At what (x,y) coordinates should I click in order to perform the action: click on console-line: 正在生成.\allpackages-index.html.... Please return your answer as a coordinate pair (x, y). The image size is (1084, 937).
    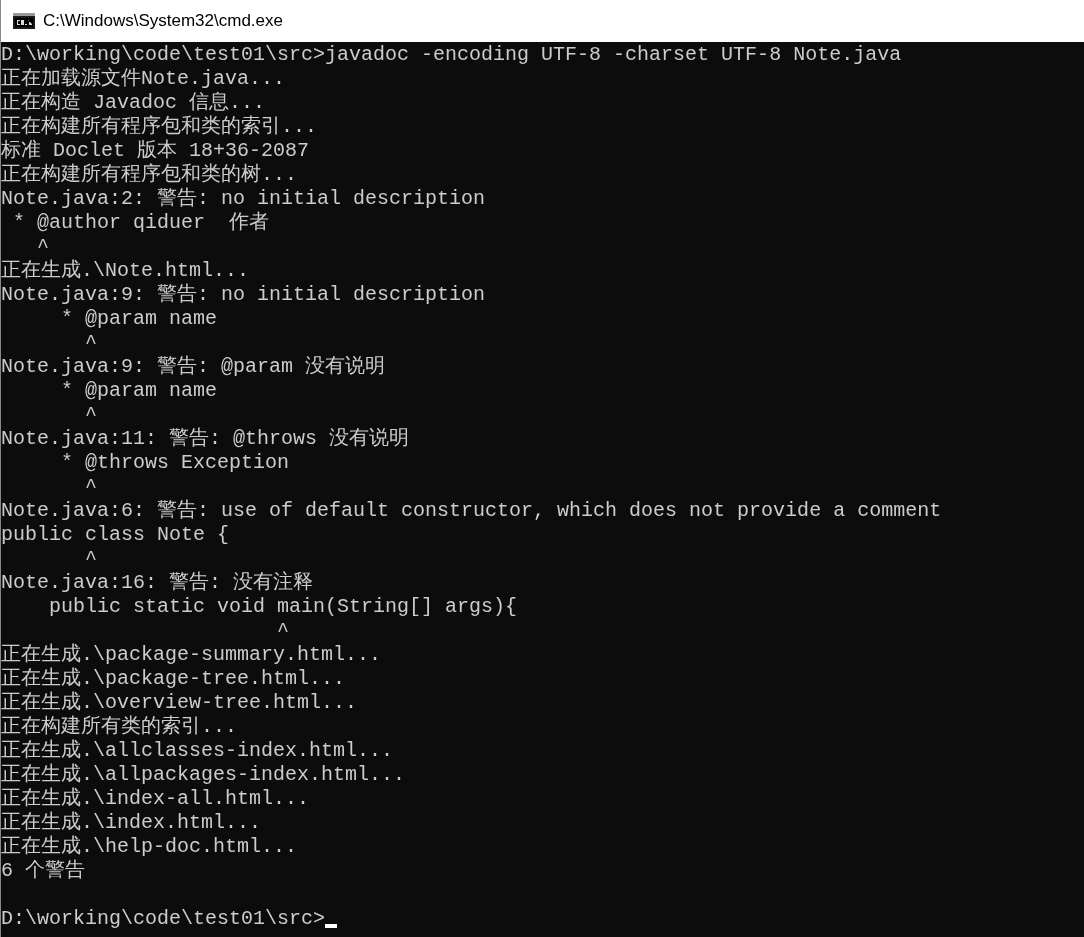
    Looking at the image, I should click on (203, 775).